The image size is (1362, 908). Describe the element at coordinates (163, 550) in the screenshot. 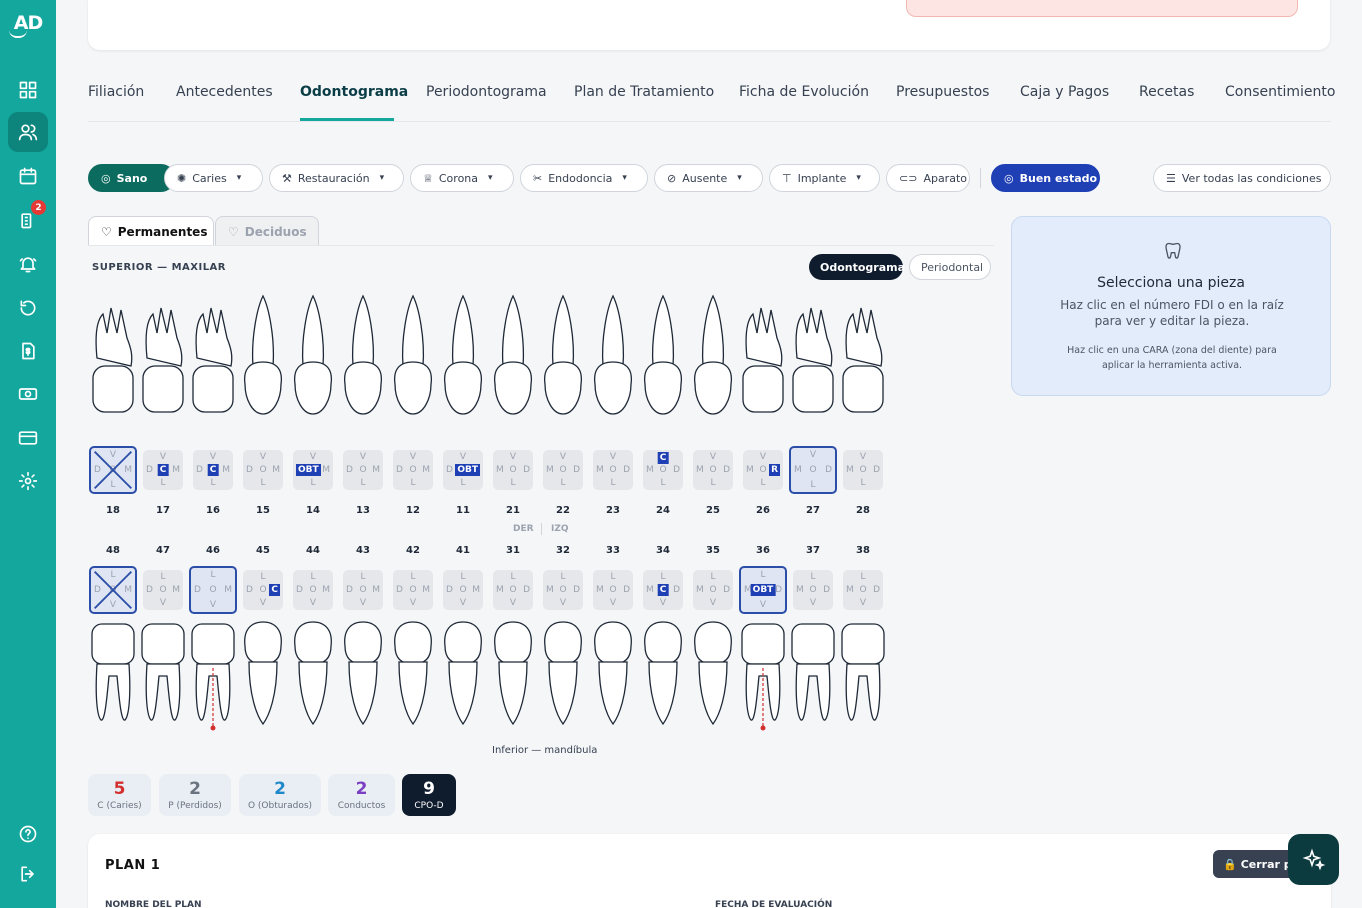

I see `fdi-number: 47` at that location.